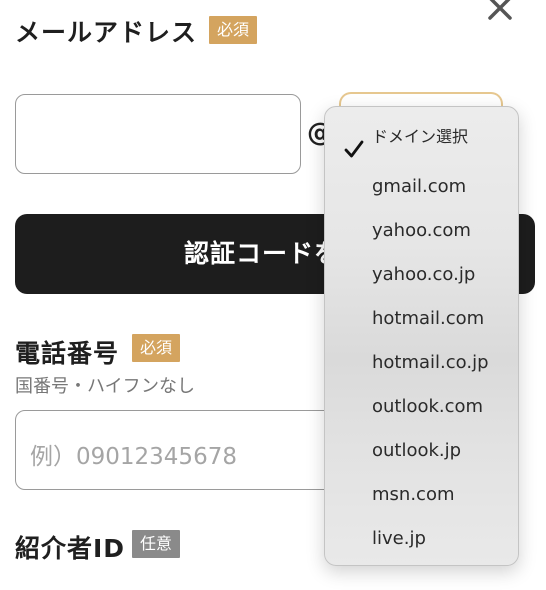 This screenshot has width=546, height=590. I want to click on dropdown-option-label: msn.com, so click(413, 494).